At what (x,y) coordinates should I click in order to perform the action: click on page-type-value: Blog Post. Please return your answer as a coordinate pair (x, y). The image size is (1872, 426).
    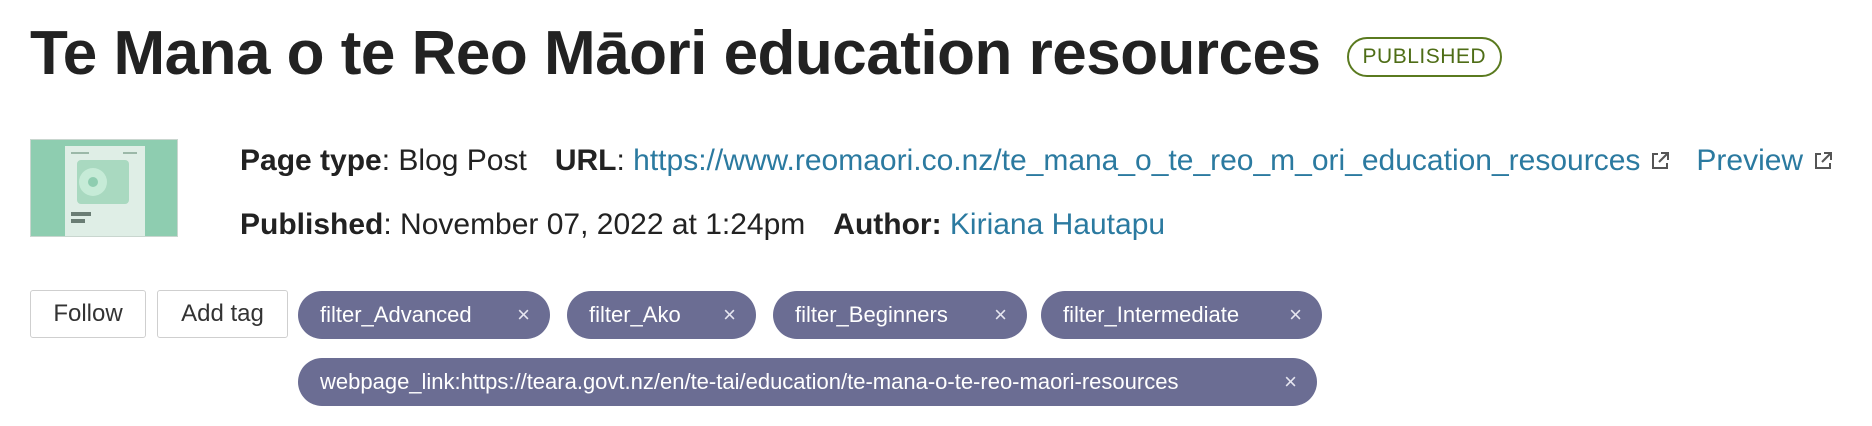
    Looking at the image, I should click on (462, 160).